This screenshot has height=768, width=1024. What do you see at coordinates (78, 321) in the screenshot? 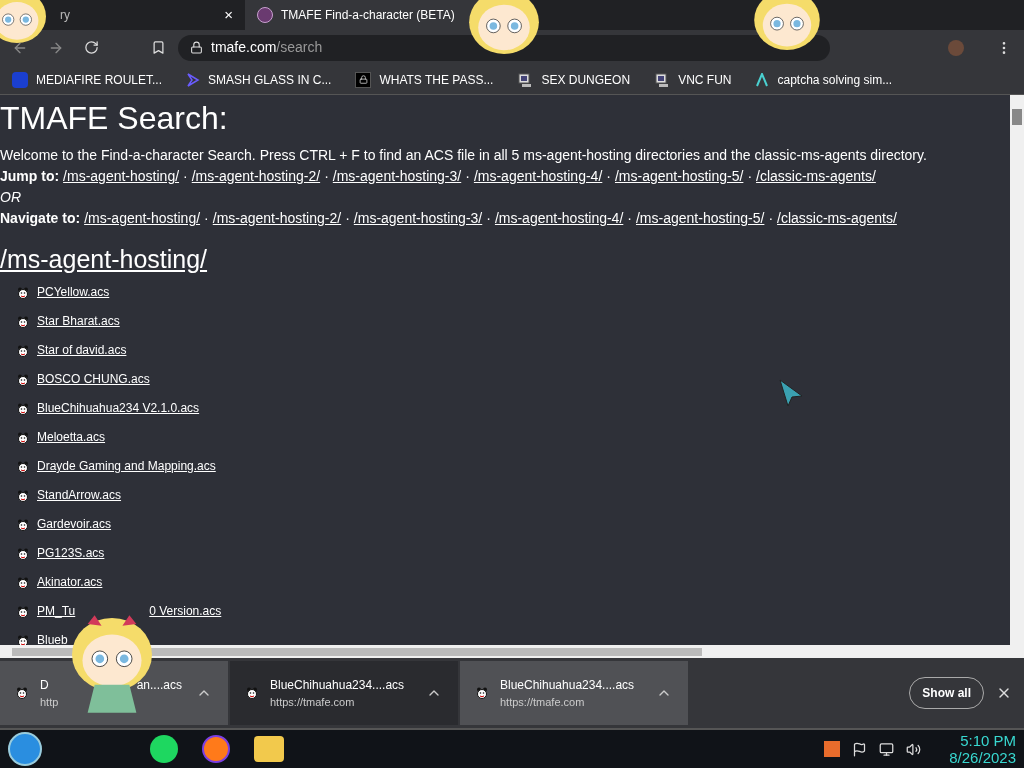
I see `file-link: Star Bharat.acs` at bounding box center [78, 321].